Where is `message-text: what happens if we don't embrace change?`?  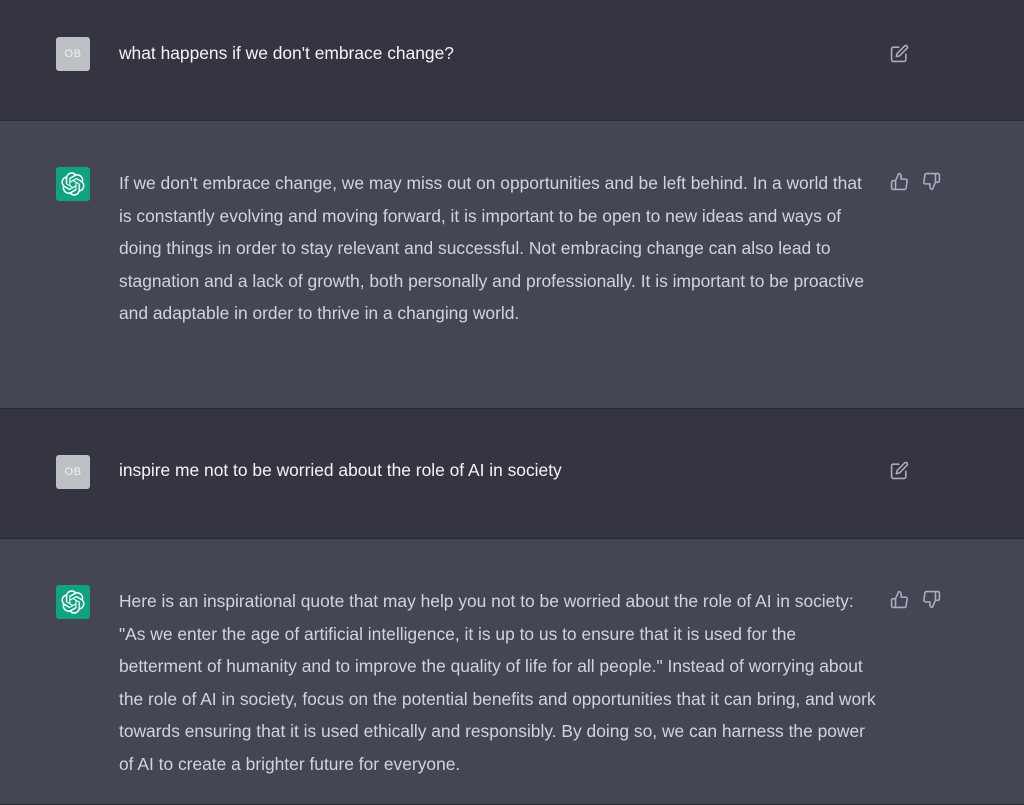
message-text: what happens if we don't embrace change? is located at coordinates (286, 53).